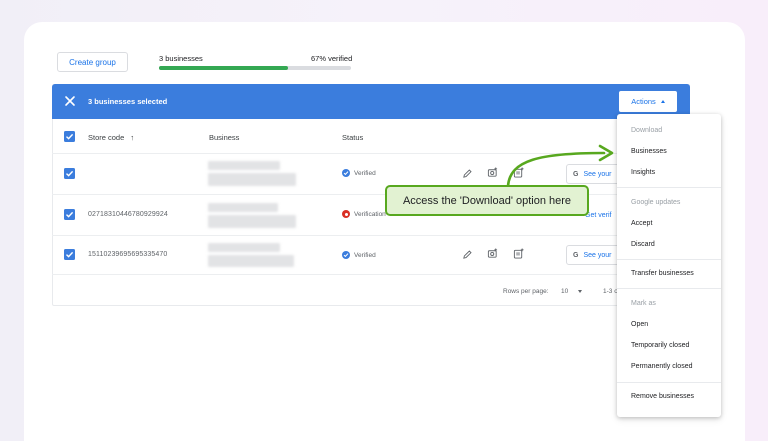 The image size is (768, 441). I want to click on status-text: Verification, so click(370, 214).